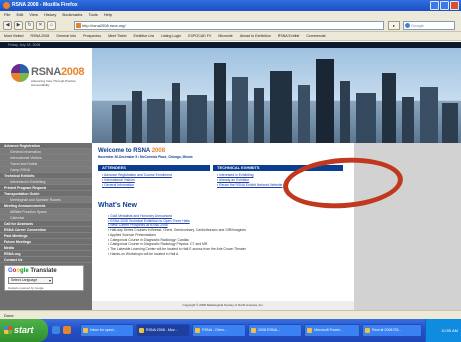 This screenshot has height=342, width=461. I want to click on ie-icon, so click(56, 330).